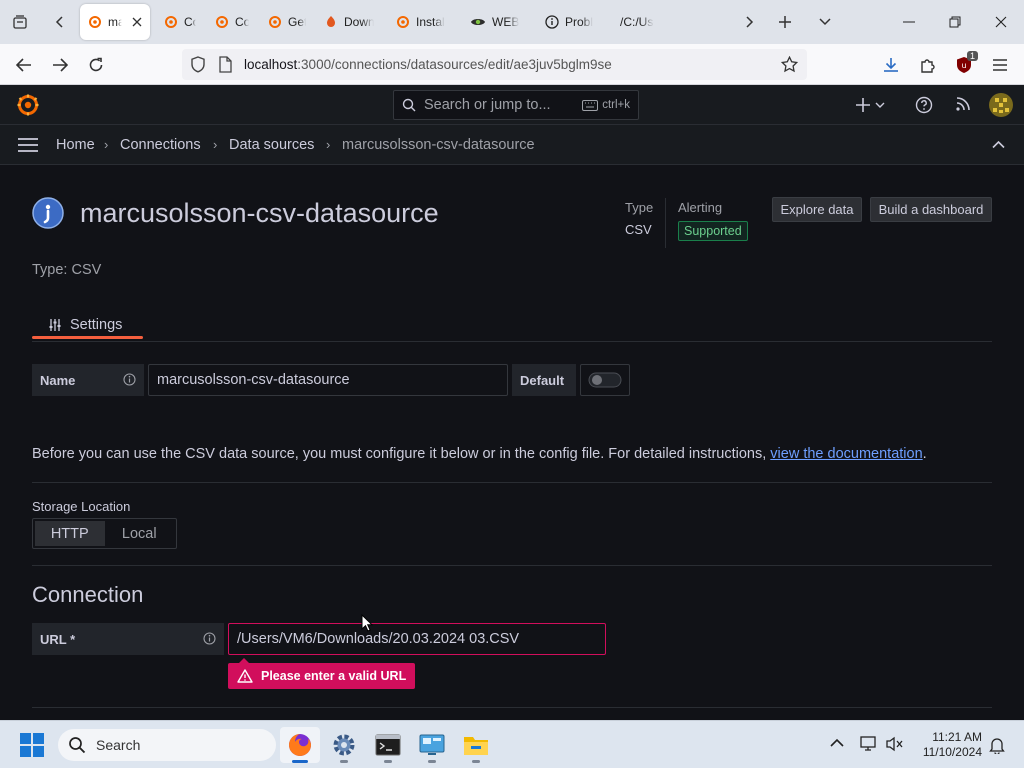 This screenshot has height=768, width=1024. I want to click on taskbar-firefox-icon, so click(300, 745).